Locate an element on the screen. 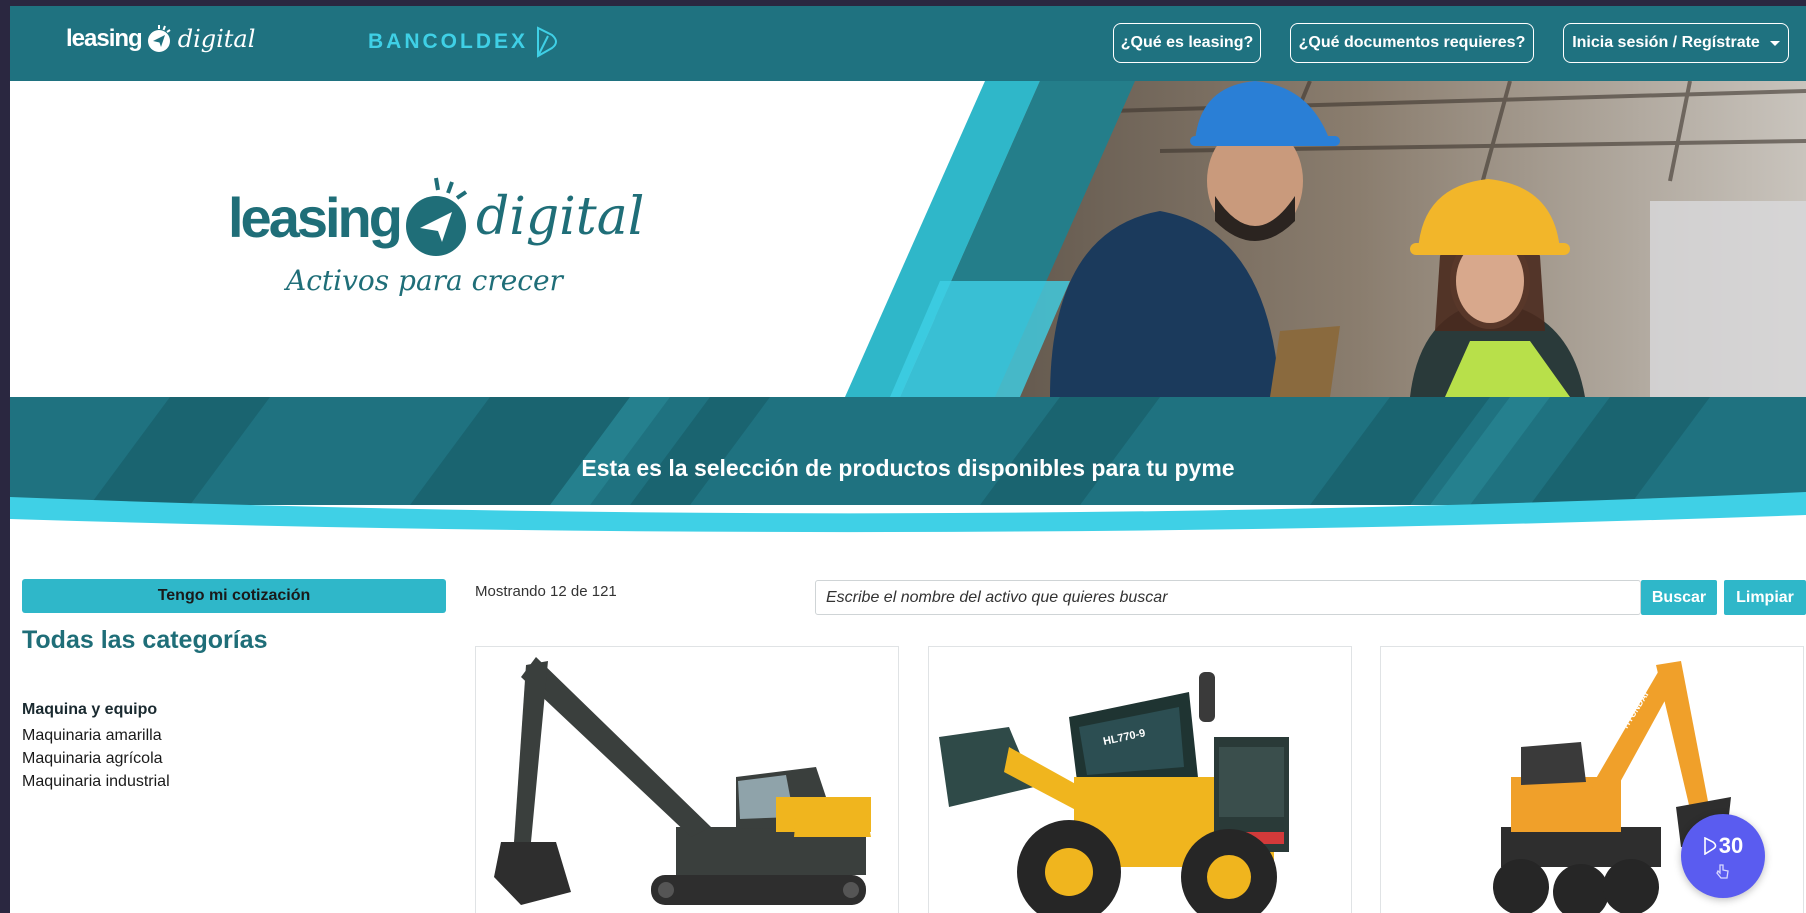 The width and height of the screenshot is (1806, 913). logo-word-leasing: leasing is located at coordinates (104, 38).